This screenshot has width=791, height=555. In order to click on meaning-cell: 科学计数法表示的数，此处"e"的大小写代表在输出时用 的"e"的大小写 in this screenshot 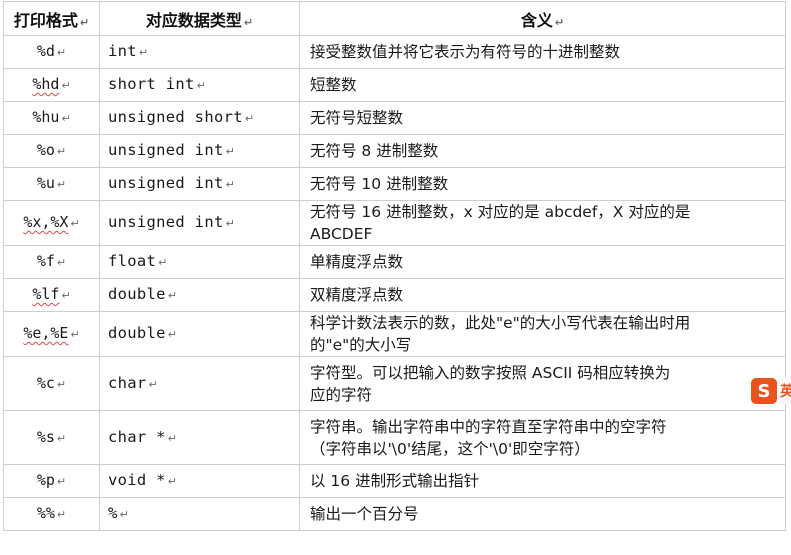, I will do `click(542, 334)`.